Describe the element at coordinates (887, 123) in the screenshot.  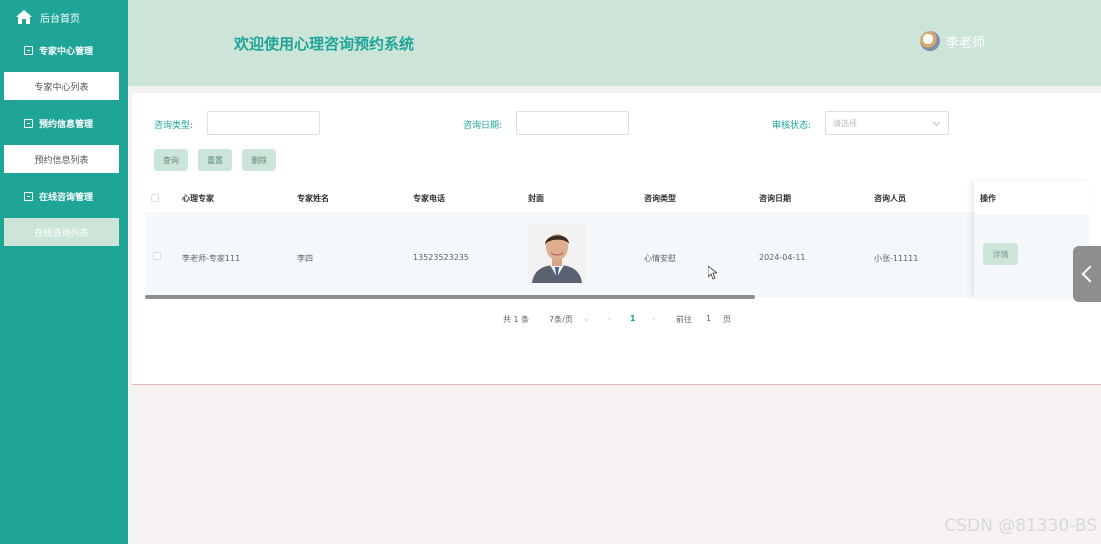
I see `review-status-select: 请选择` at that location.